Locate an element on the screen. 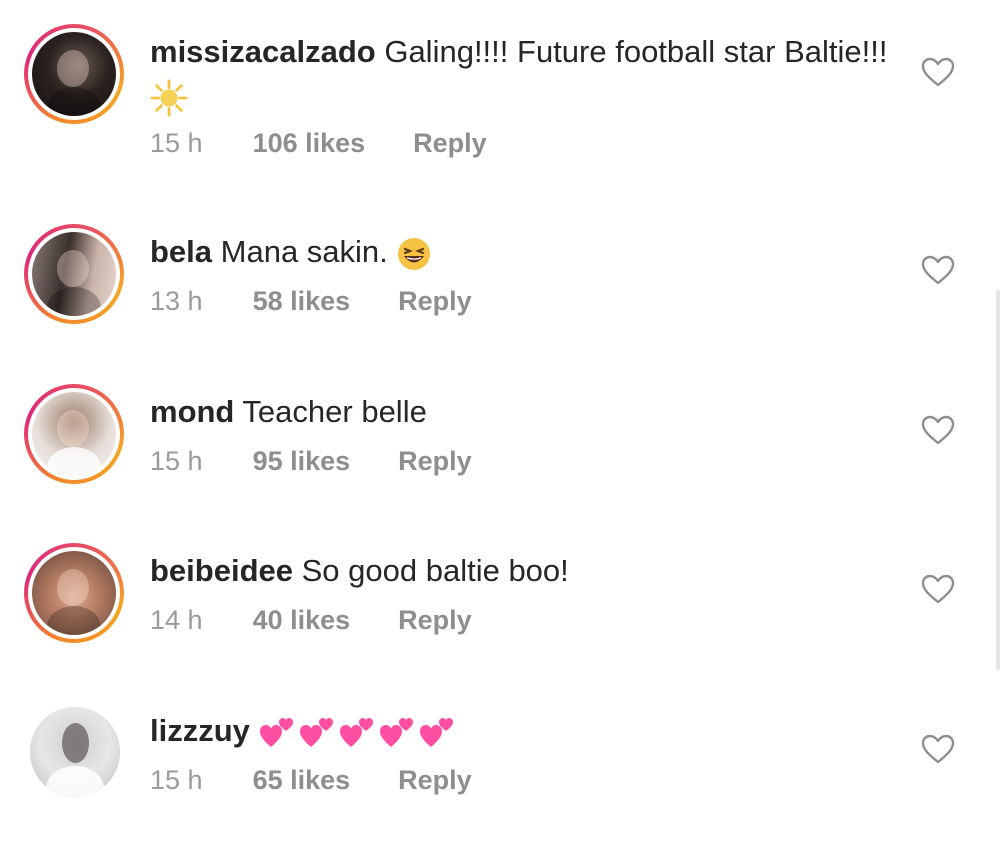 The width and height of the screenshot is (1000, 857). comment-meta: 15 h 106 likes Reply is located at coordinates (318, 143).